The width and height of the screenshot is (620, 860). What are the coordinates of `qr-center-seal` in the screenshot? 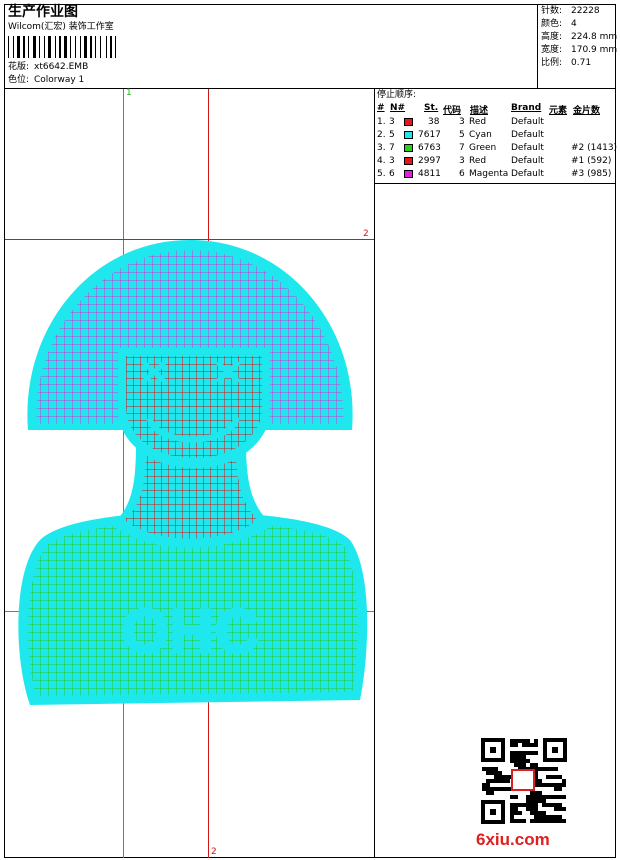 It's located at (523, 780).